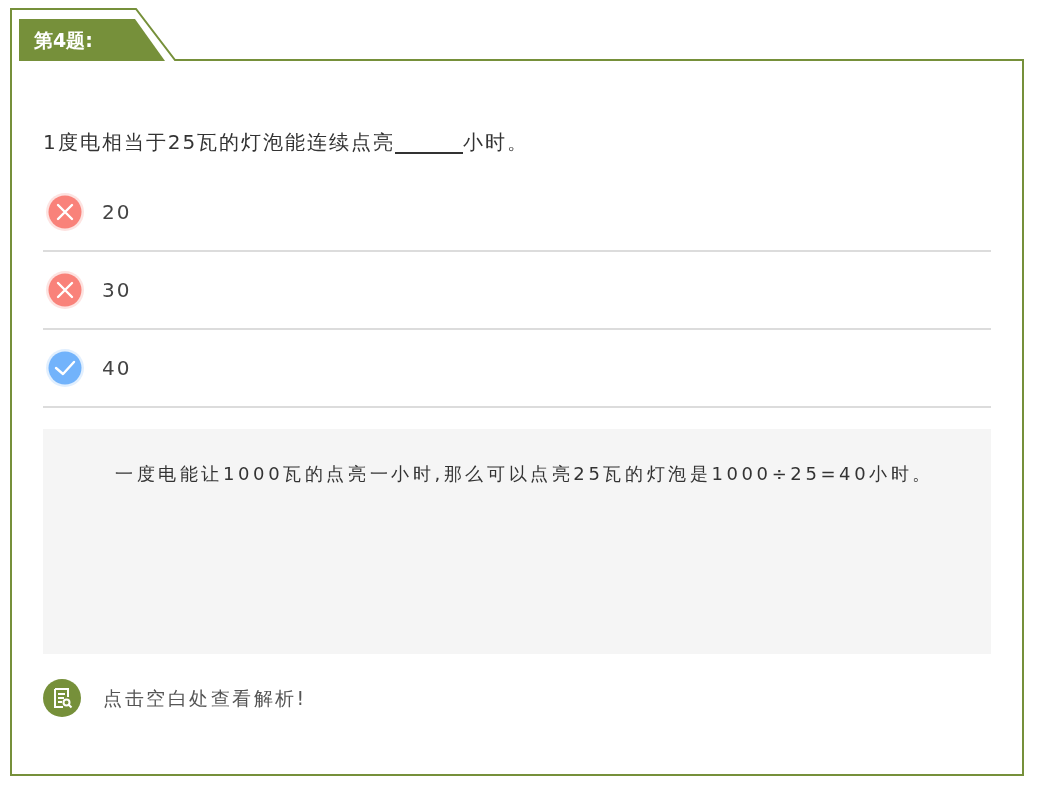  Describe the element at coordinates (117, 368) in the screenshot. I see `option-text: 40` at that location.